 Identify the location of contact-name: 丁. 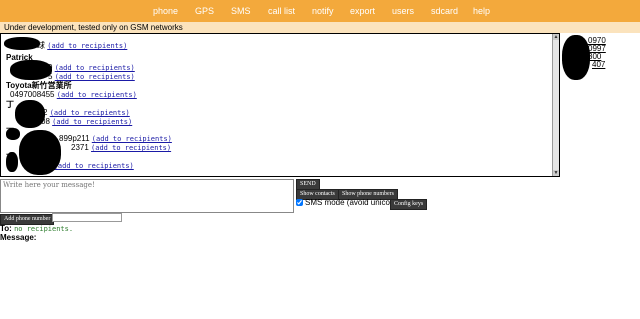
(10, 104).